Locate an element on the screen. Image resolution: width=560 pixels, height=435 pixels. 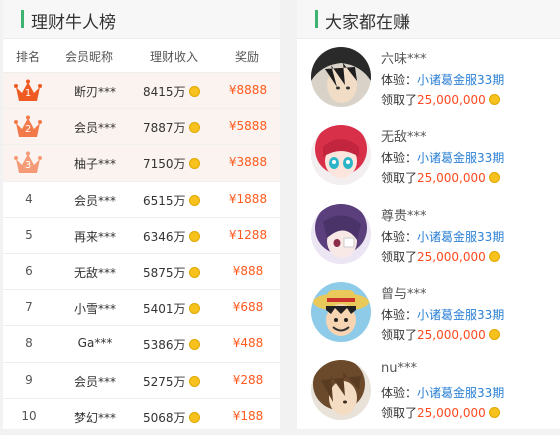
list-item: 曾与*** 体验：小诸葛金服33期 领取了25,000,000 is located at coordinates (428, 313).